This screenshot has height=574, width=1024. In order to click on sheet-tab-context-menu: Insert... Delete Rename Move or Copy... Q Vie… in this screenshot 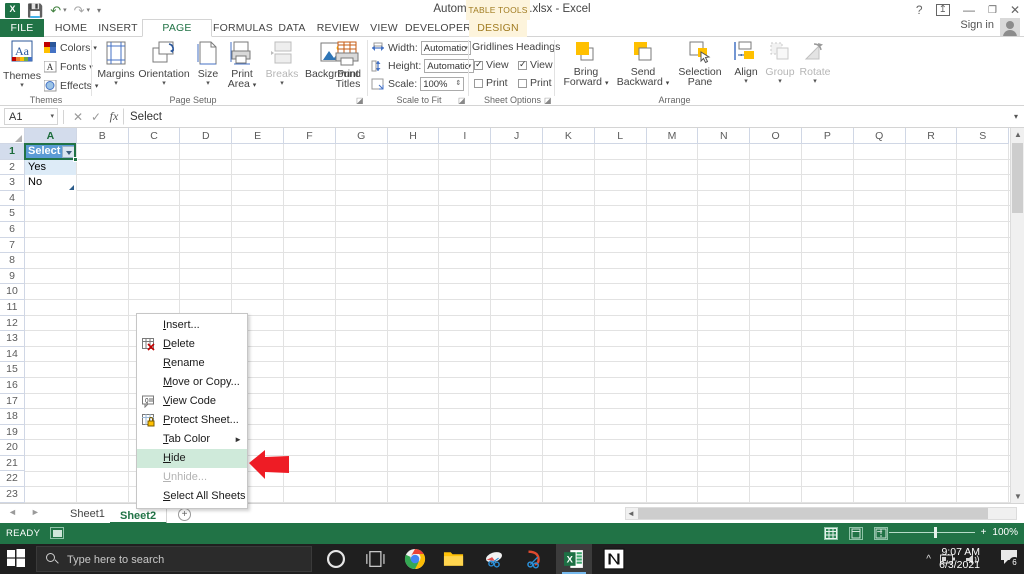, I will do `click(192, 411)`.